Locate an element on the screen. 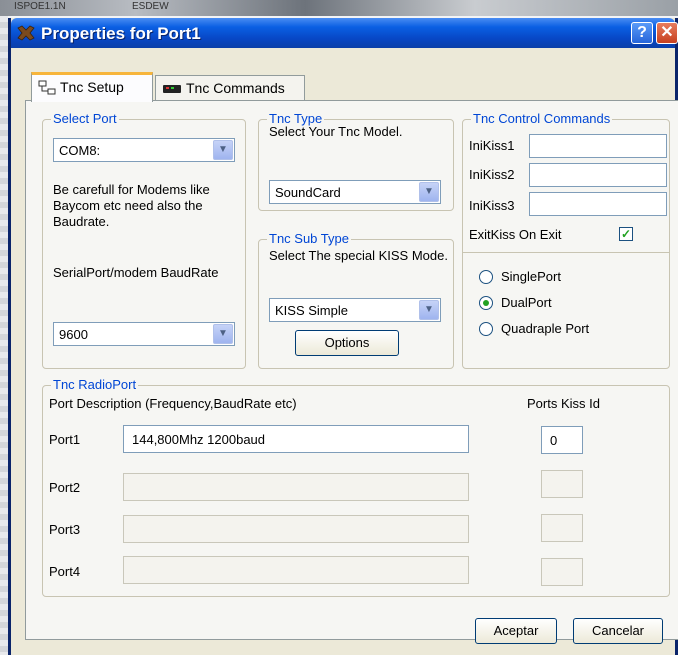 The image size is (678, 655). inikiss2-label: IniKiss2 is located at coordinates (492, 174).